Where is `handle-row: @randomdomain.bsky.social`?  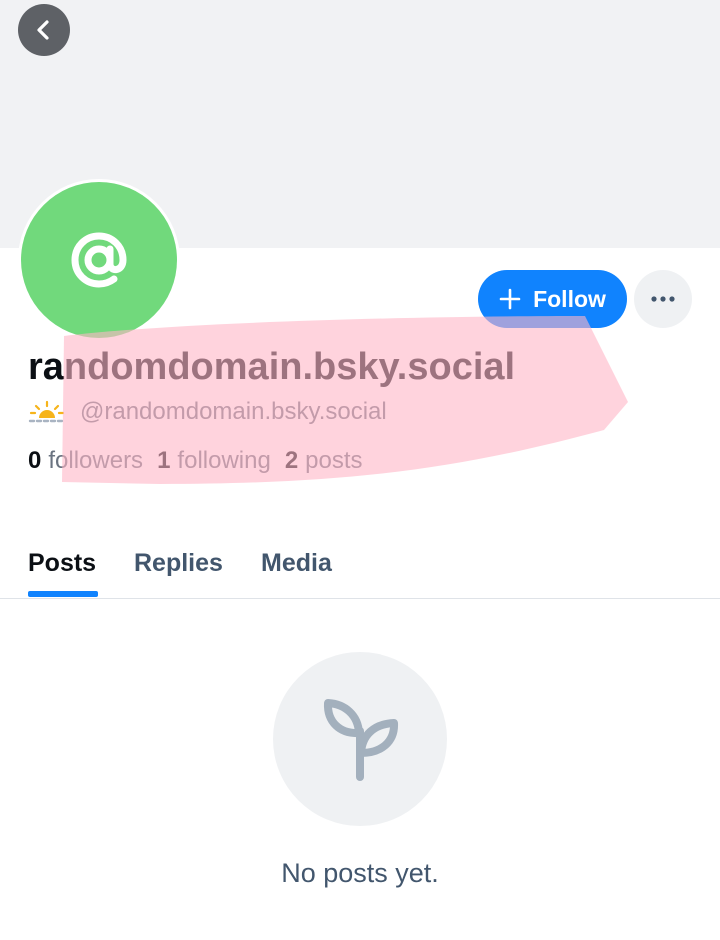 handle-row: @randomdomain.bsky.social is located at coordinates (207, 412).